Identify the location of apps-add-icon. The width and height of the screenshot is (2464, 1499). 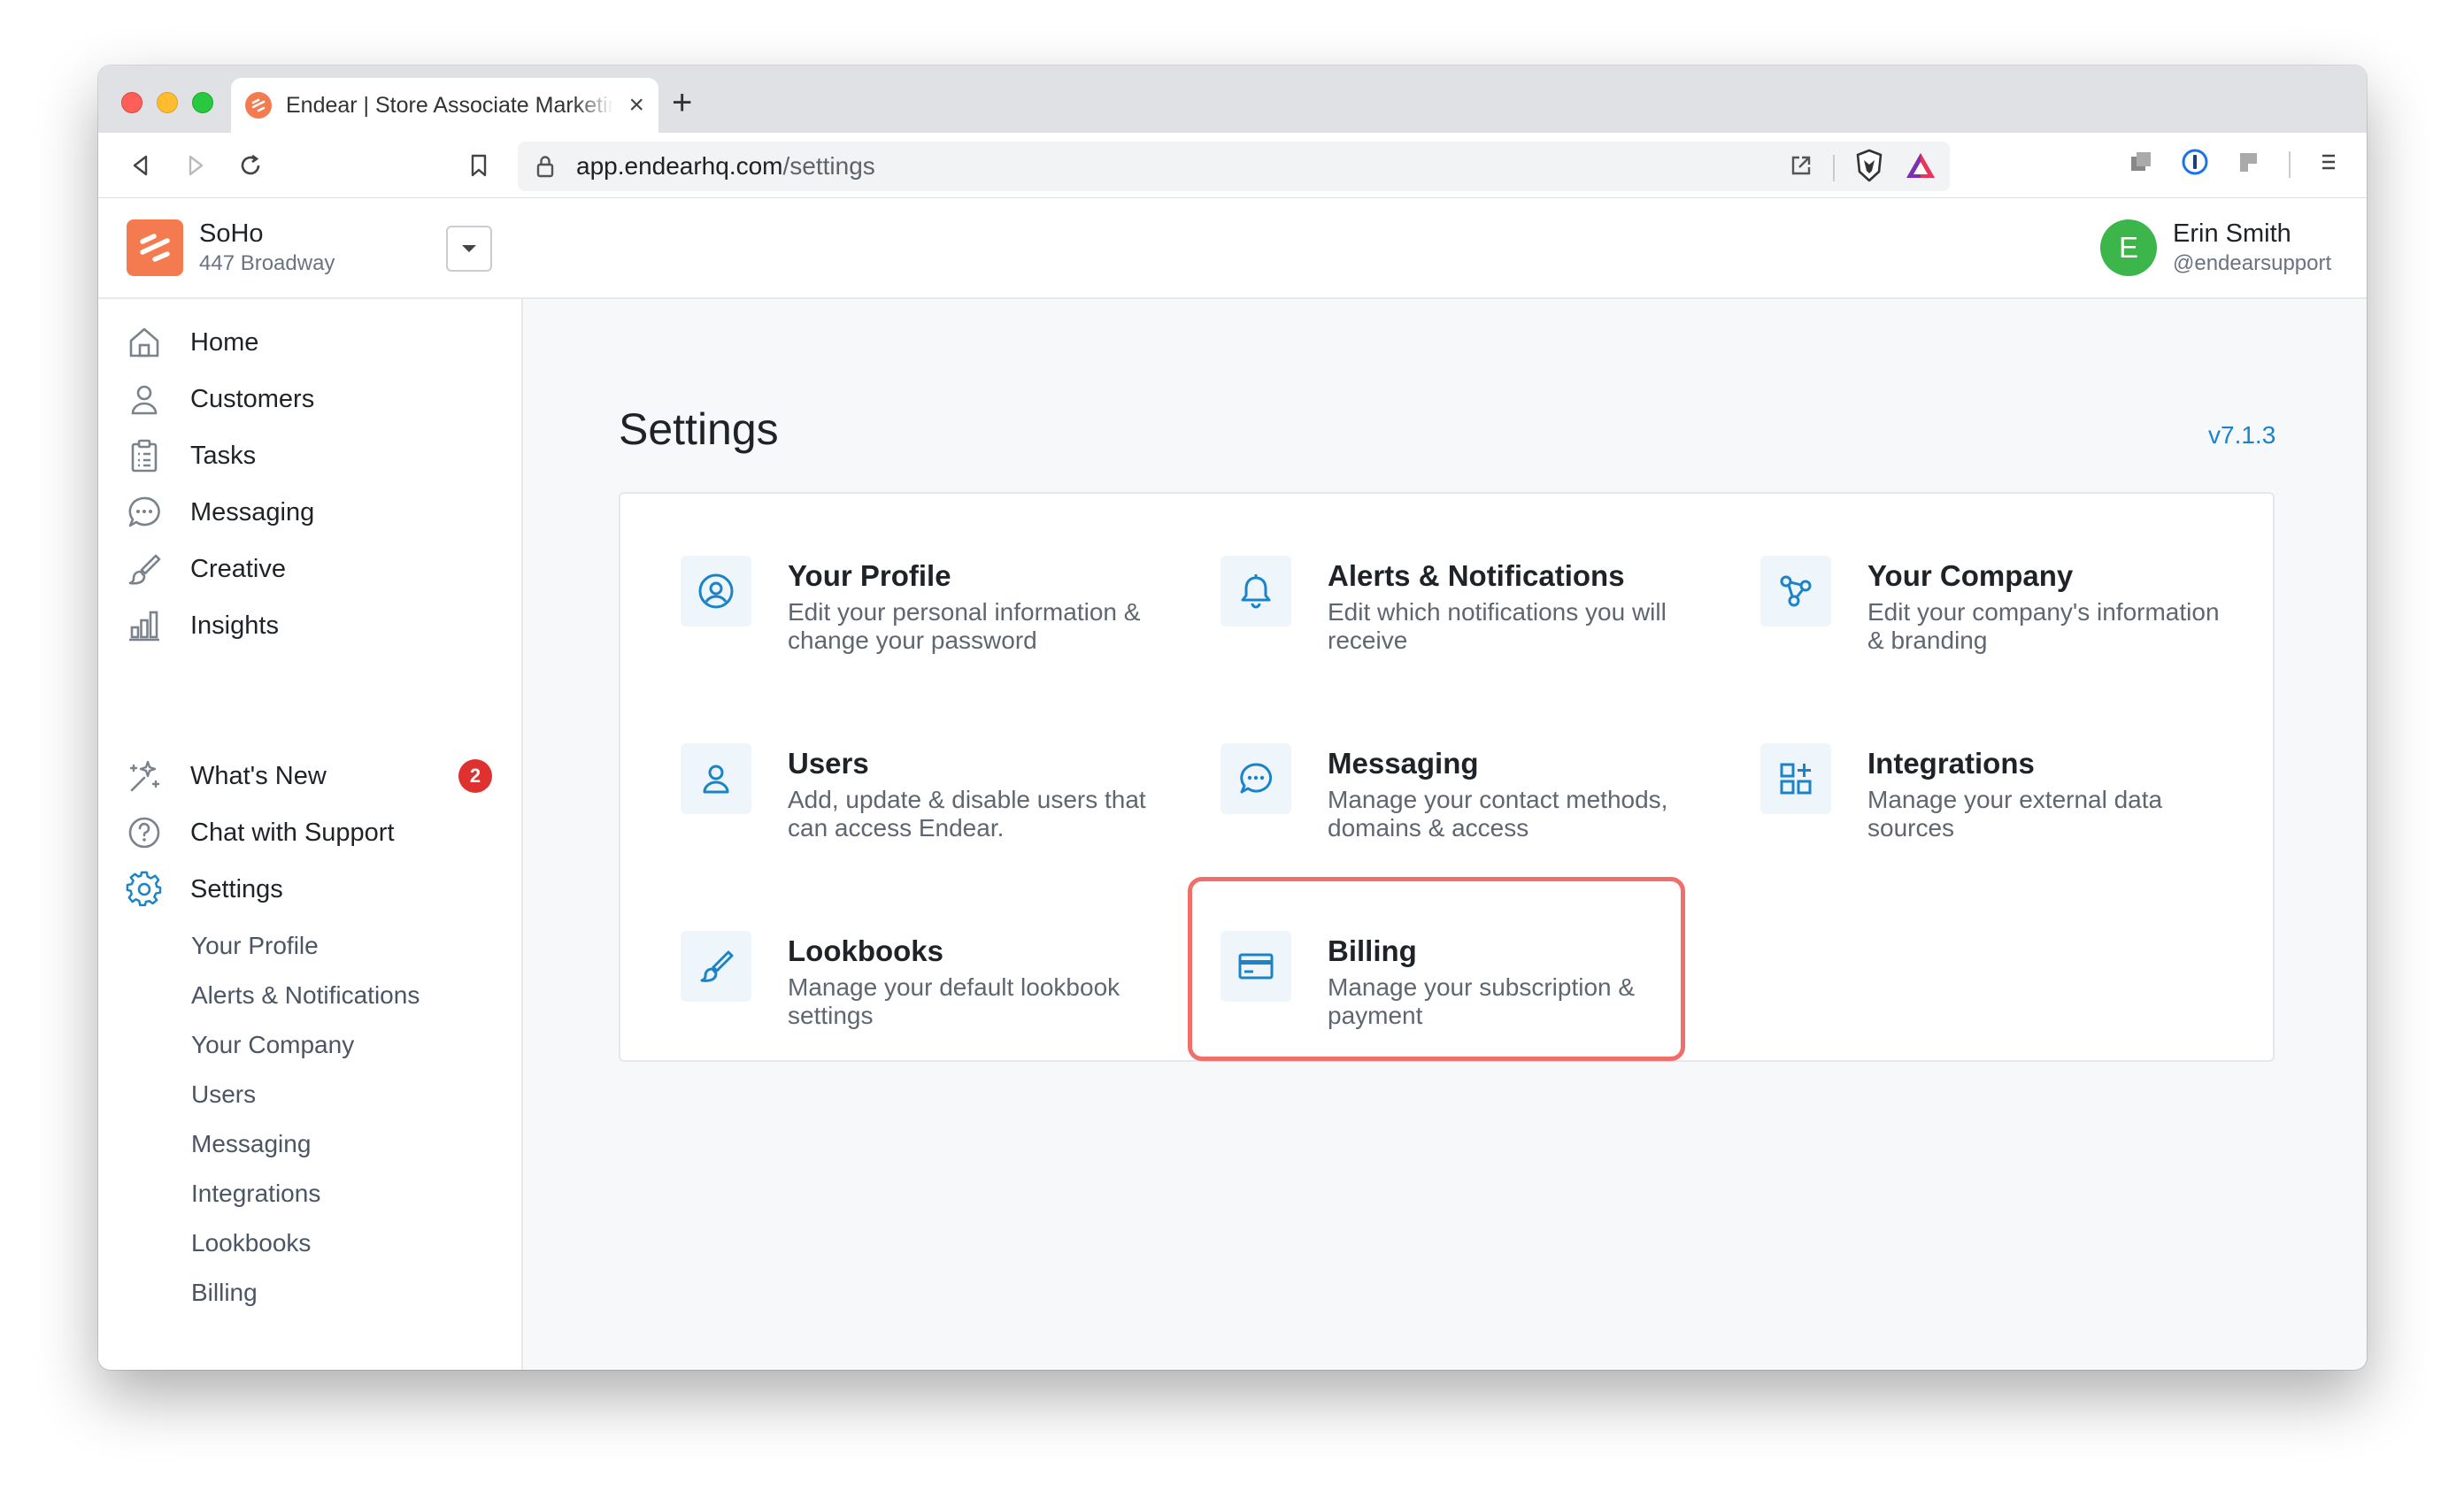
(1796, 778).